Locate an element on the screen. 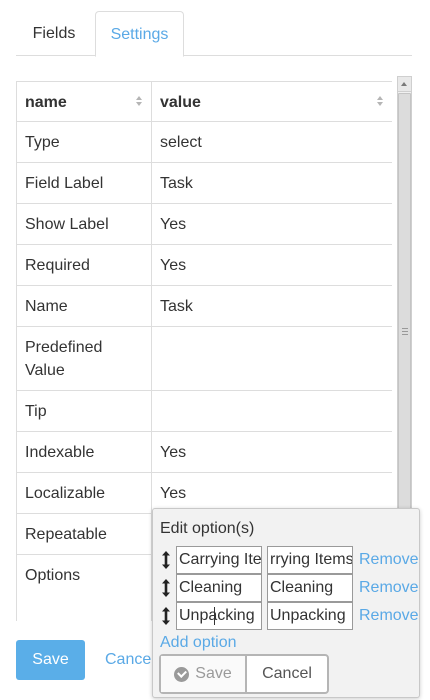 This screenshot has height=700, width=430. column-header-value: value is located at coordinates (271, 101).